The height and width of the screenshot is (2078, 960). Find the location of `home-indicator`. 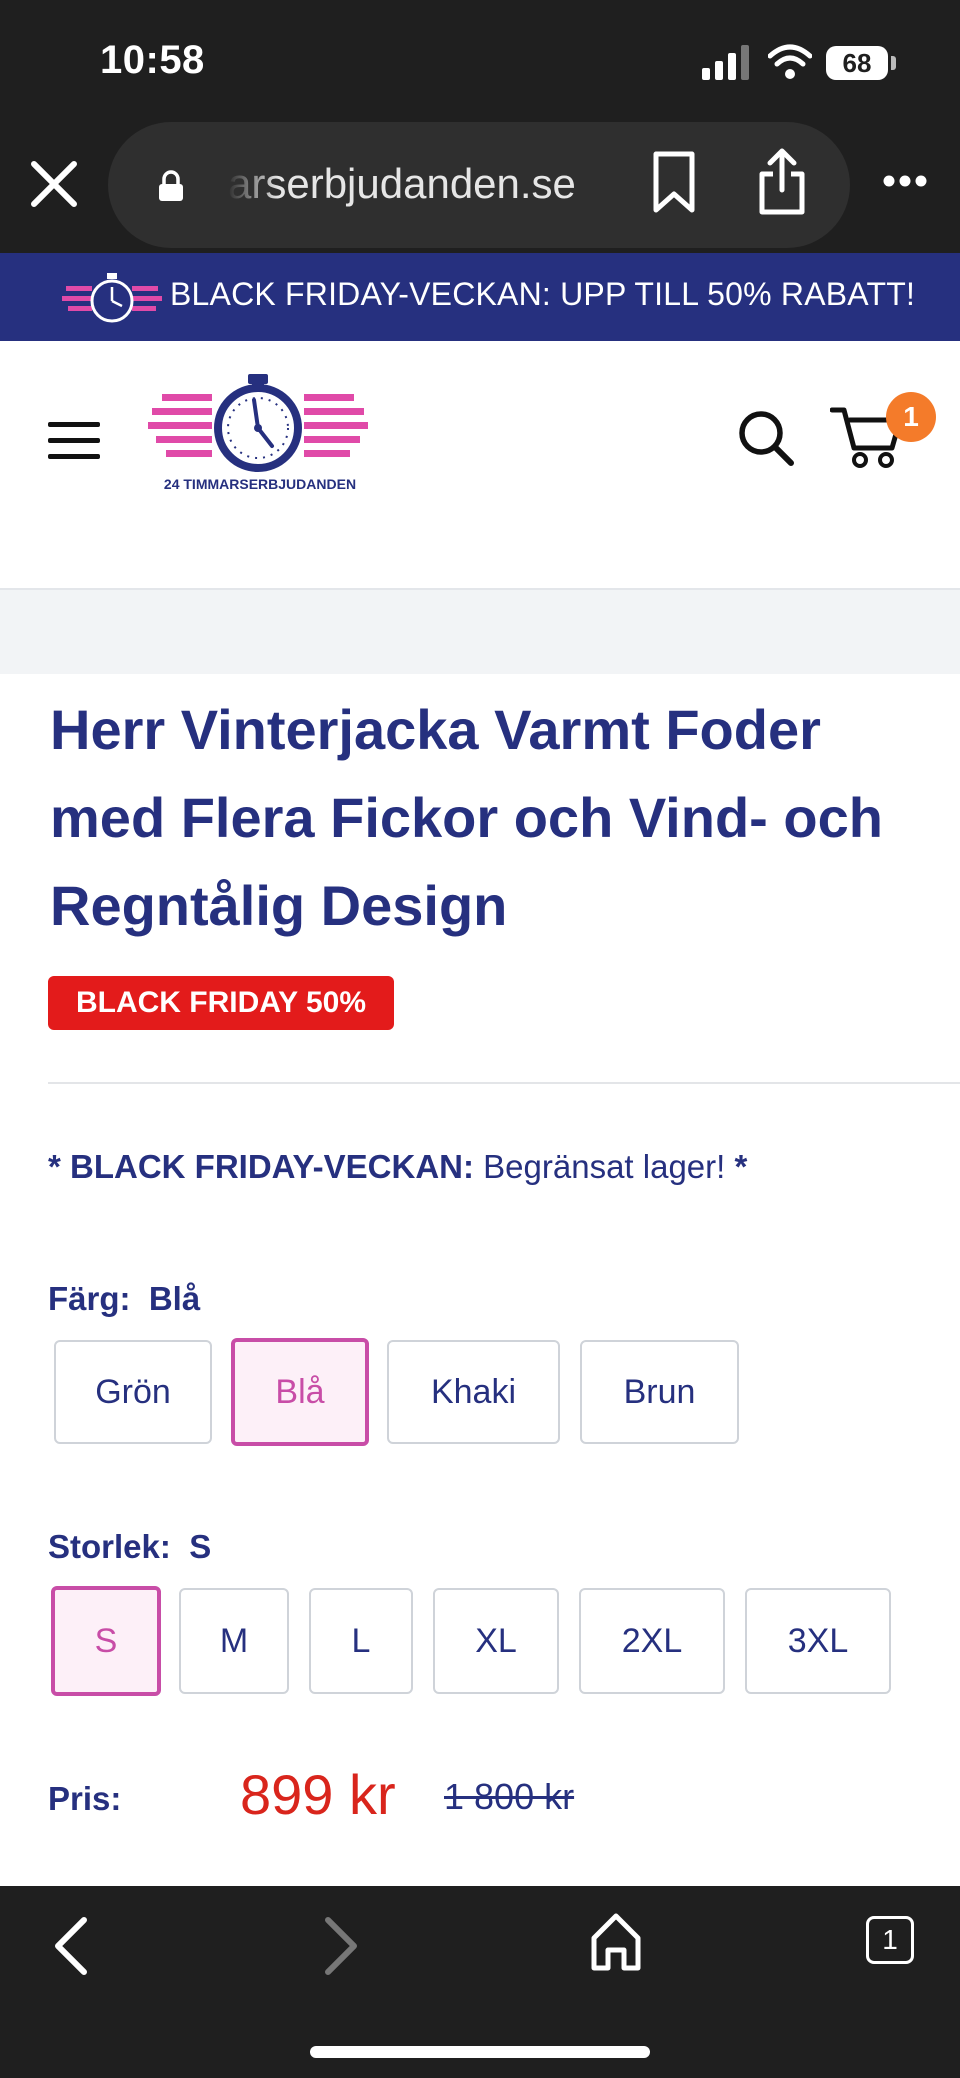

home-indicator is located at coordinates (480, 2052).